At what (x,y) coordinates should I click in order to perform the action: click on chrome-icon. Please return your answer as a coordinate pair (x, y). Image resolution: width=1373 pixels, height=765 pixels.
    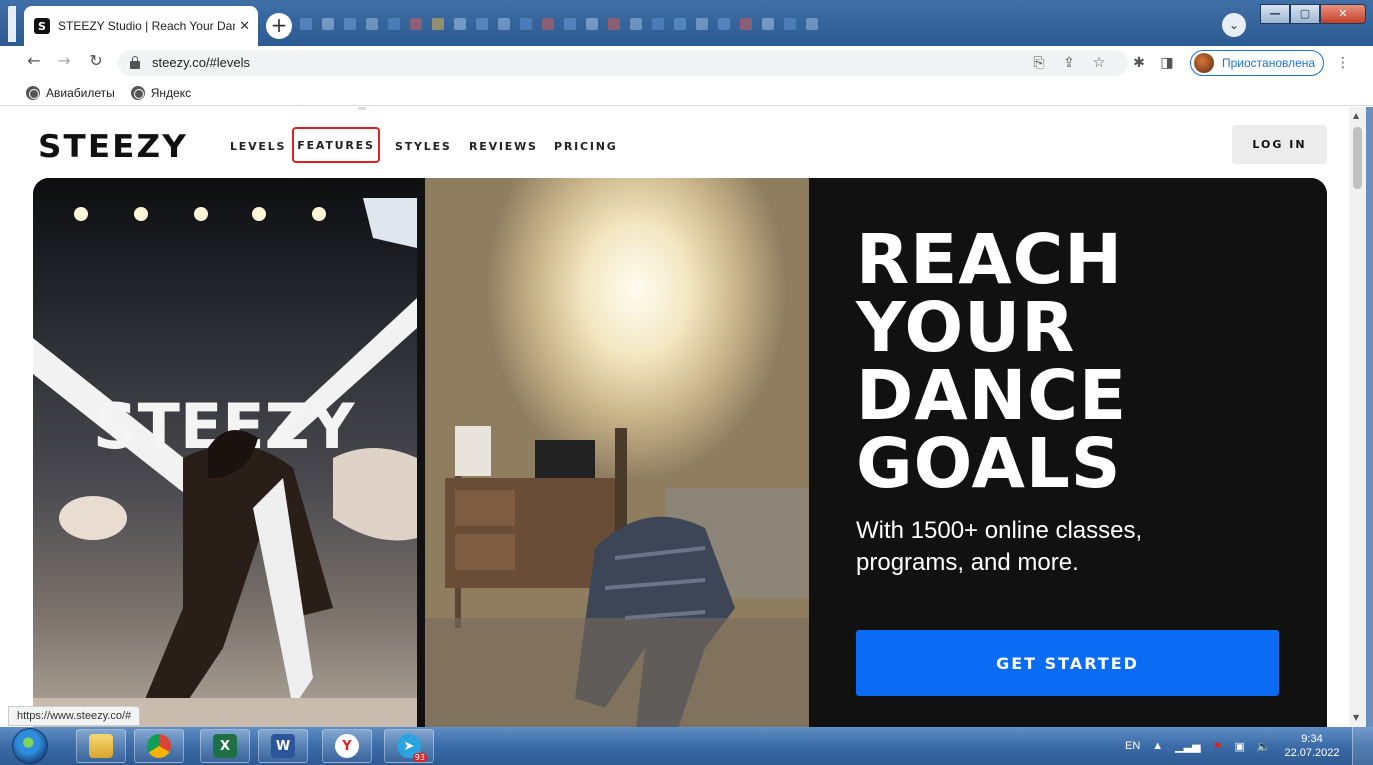
    Looking at the image, I should click on (159, 746).